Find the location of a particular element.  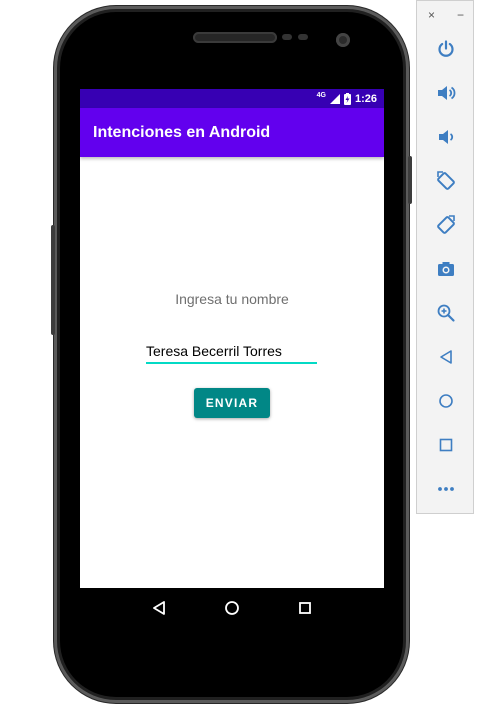

volume-up-button is located at coordinates (446, 93).